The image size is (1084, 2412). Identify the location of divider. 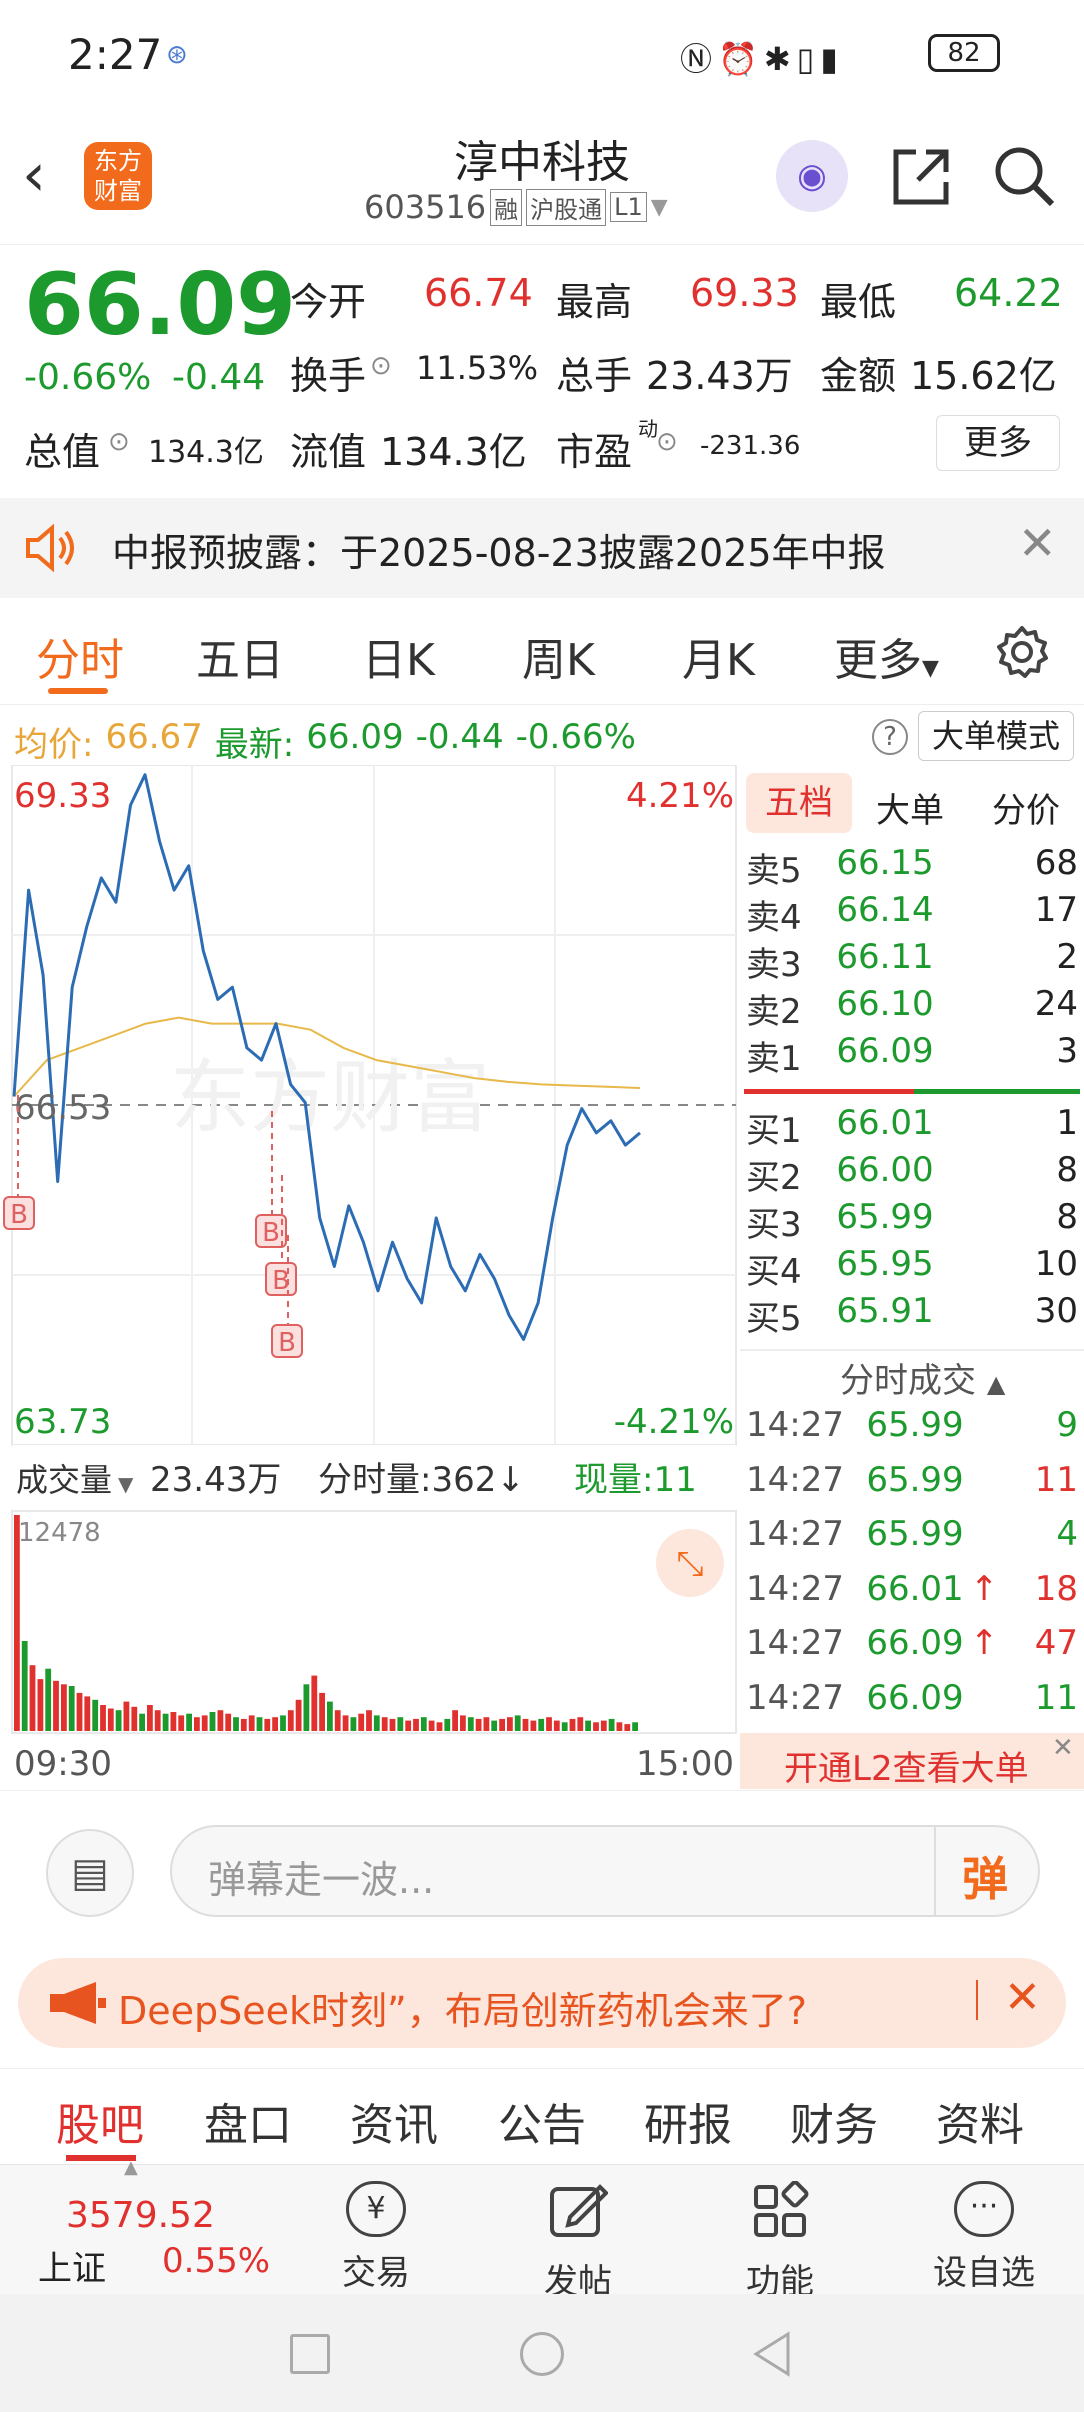
(935, 1871).